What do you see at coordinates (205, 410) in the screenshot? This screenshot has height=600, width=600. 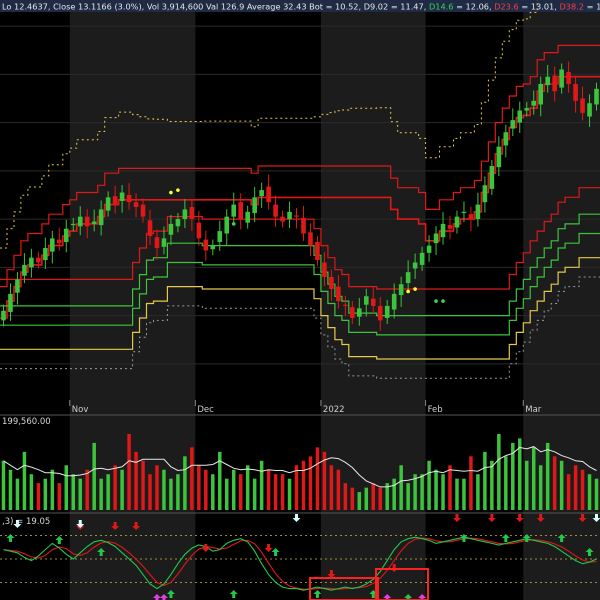 I see `x-tick-label: Dec` at bounding box center [205, 410].